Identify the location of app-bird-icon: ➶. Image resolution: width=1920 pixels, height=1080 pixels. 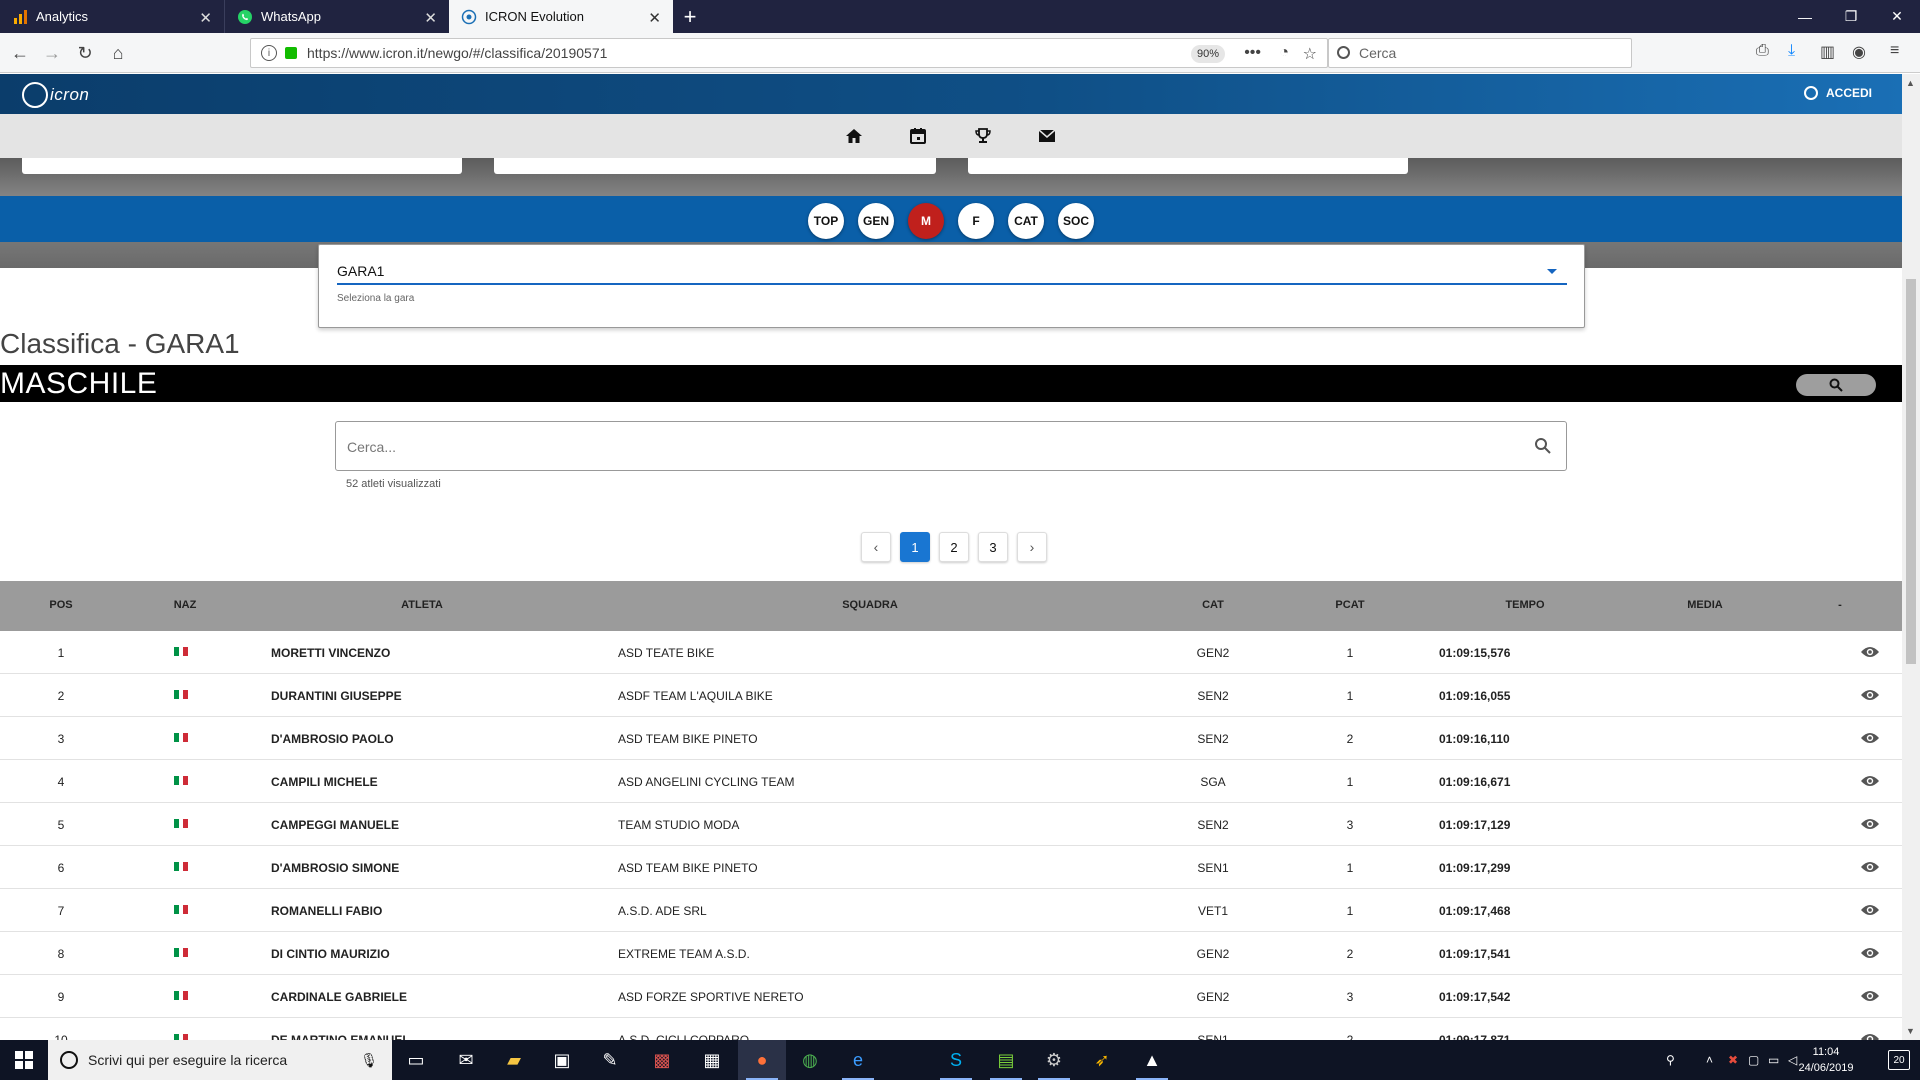
(1102, 1060).